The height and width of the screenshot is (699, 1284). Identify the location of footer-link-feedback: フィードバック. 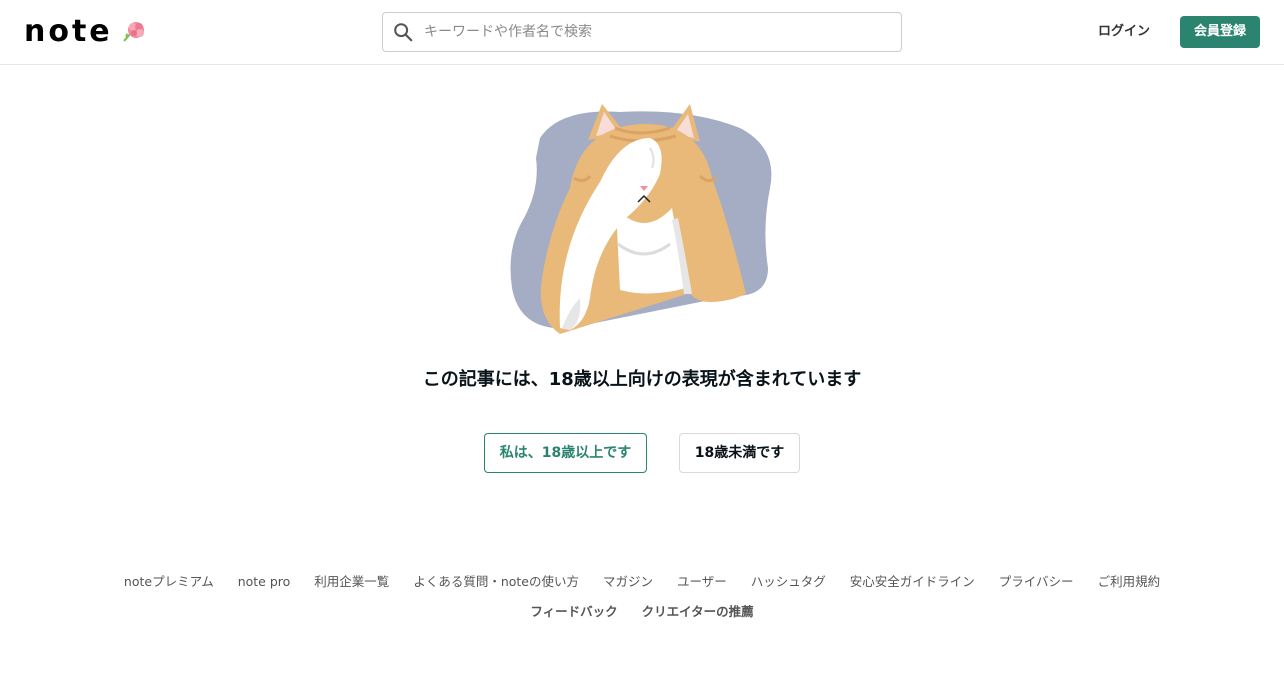
(573, 612).